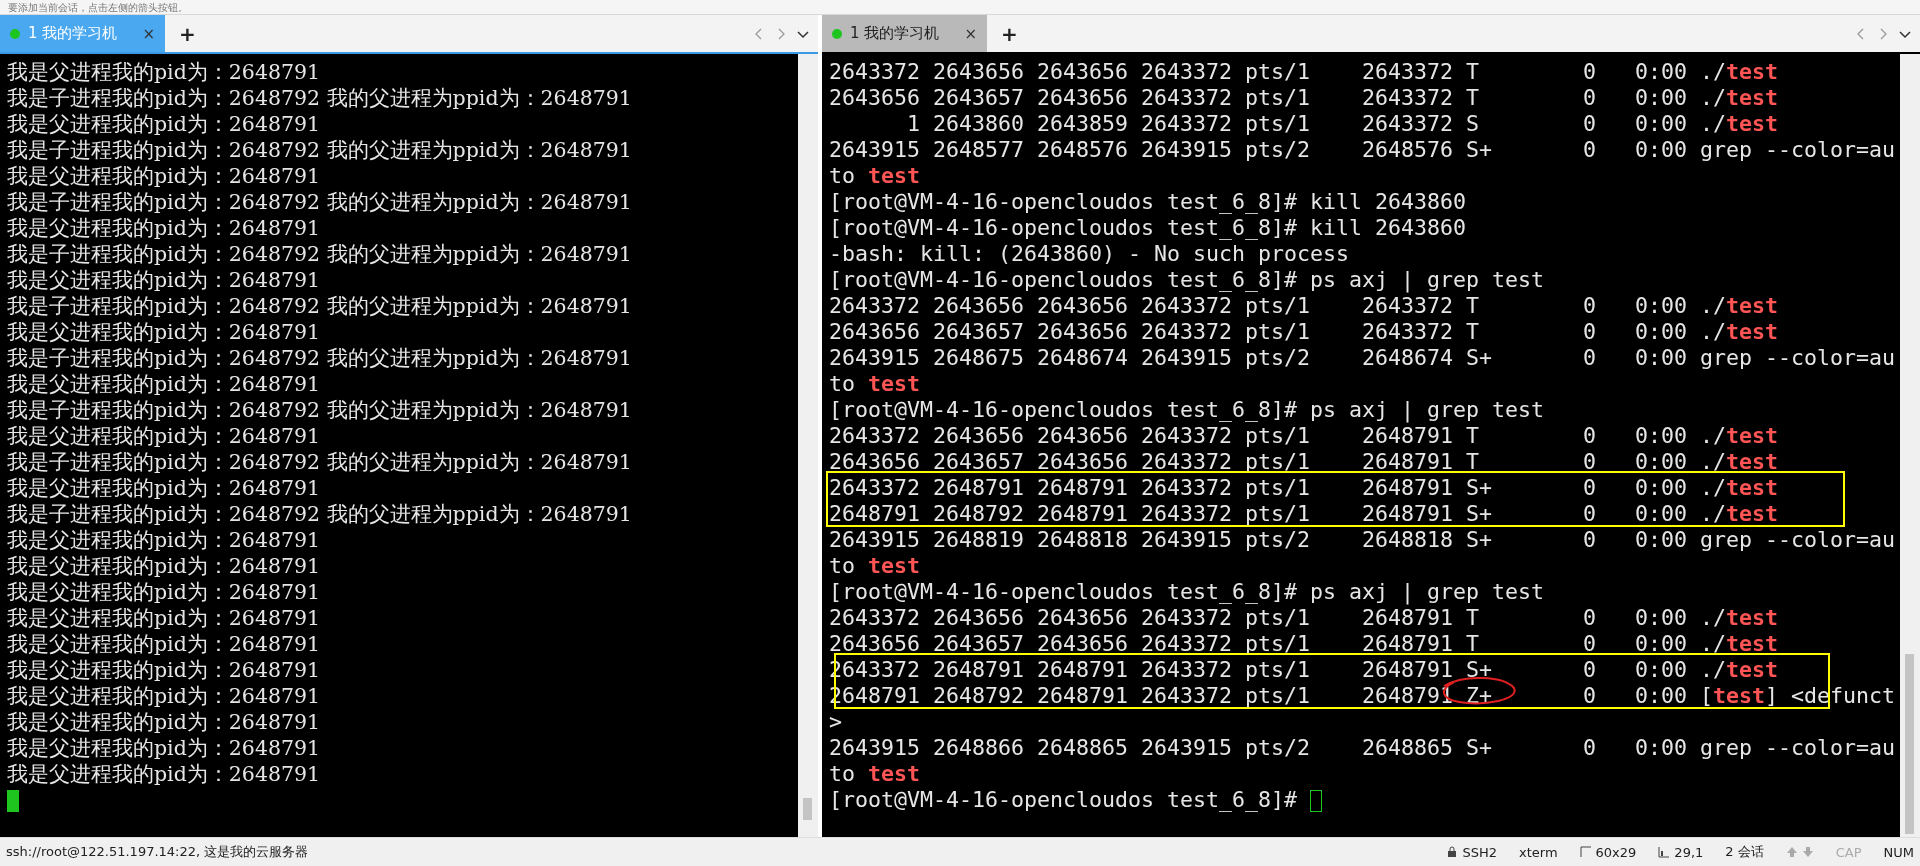 The width and height of the screenshot is (1920, 866). What do you see at coordinates (1471, 852) in the screenshot?
I see `protocol-label: SSH2` at bounding box center [1471, 852].